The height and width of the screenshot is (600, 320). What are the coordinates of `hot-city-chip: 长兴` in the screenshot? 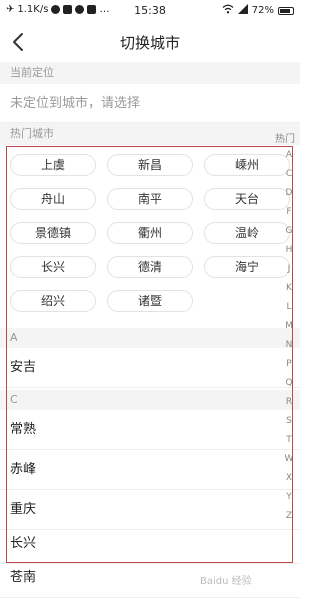 It's located at (53, 267).